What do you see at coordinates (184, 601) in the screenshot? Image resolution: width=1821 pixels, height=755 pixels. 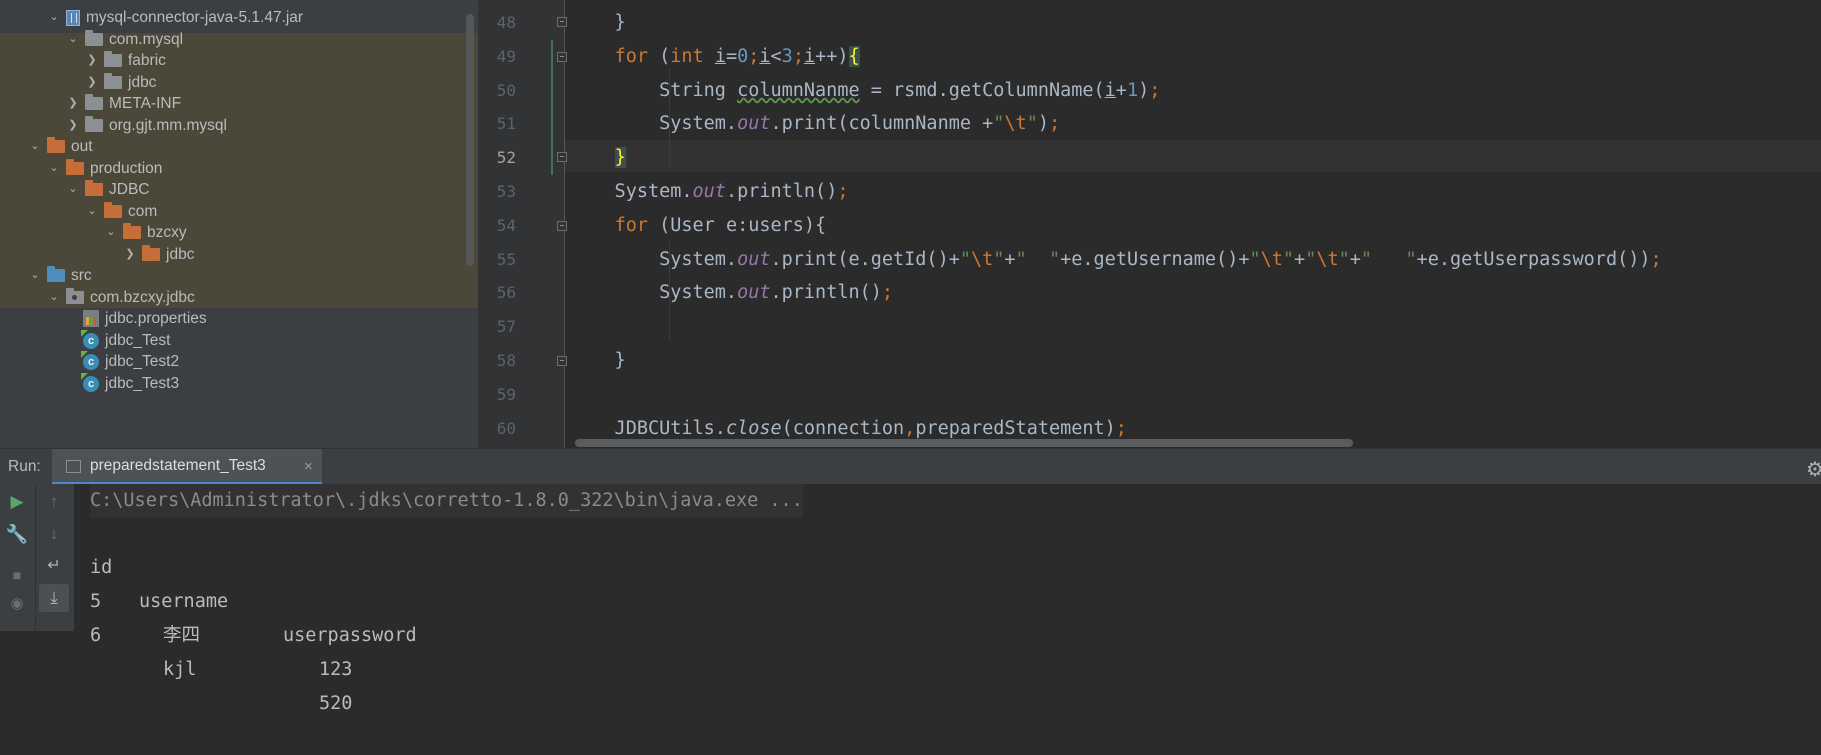 I see `header-username: username` at bounding box center [184, 601].